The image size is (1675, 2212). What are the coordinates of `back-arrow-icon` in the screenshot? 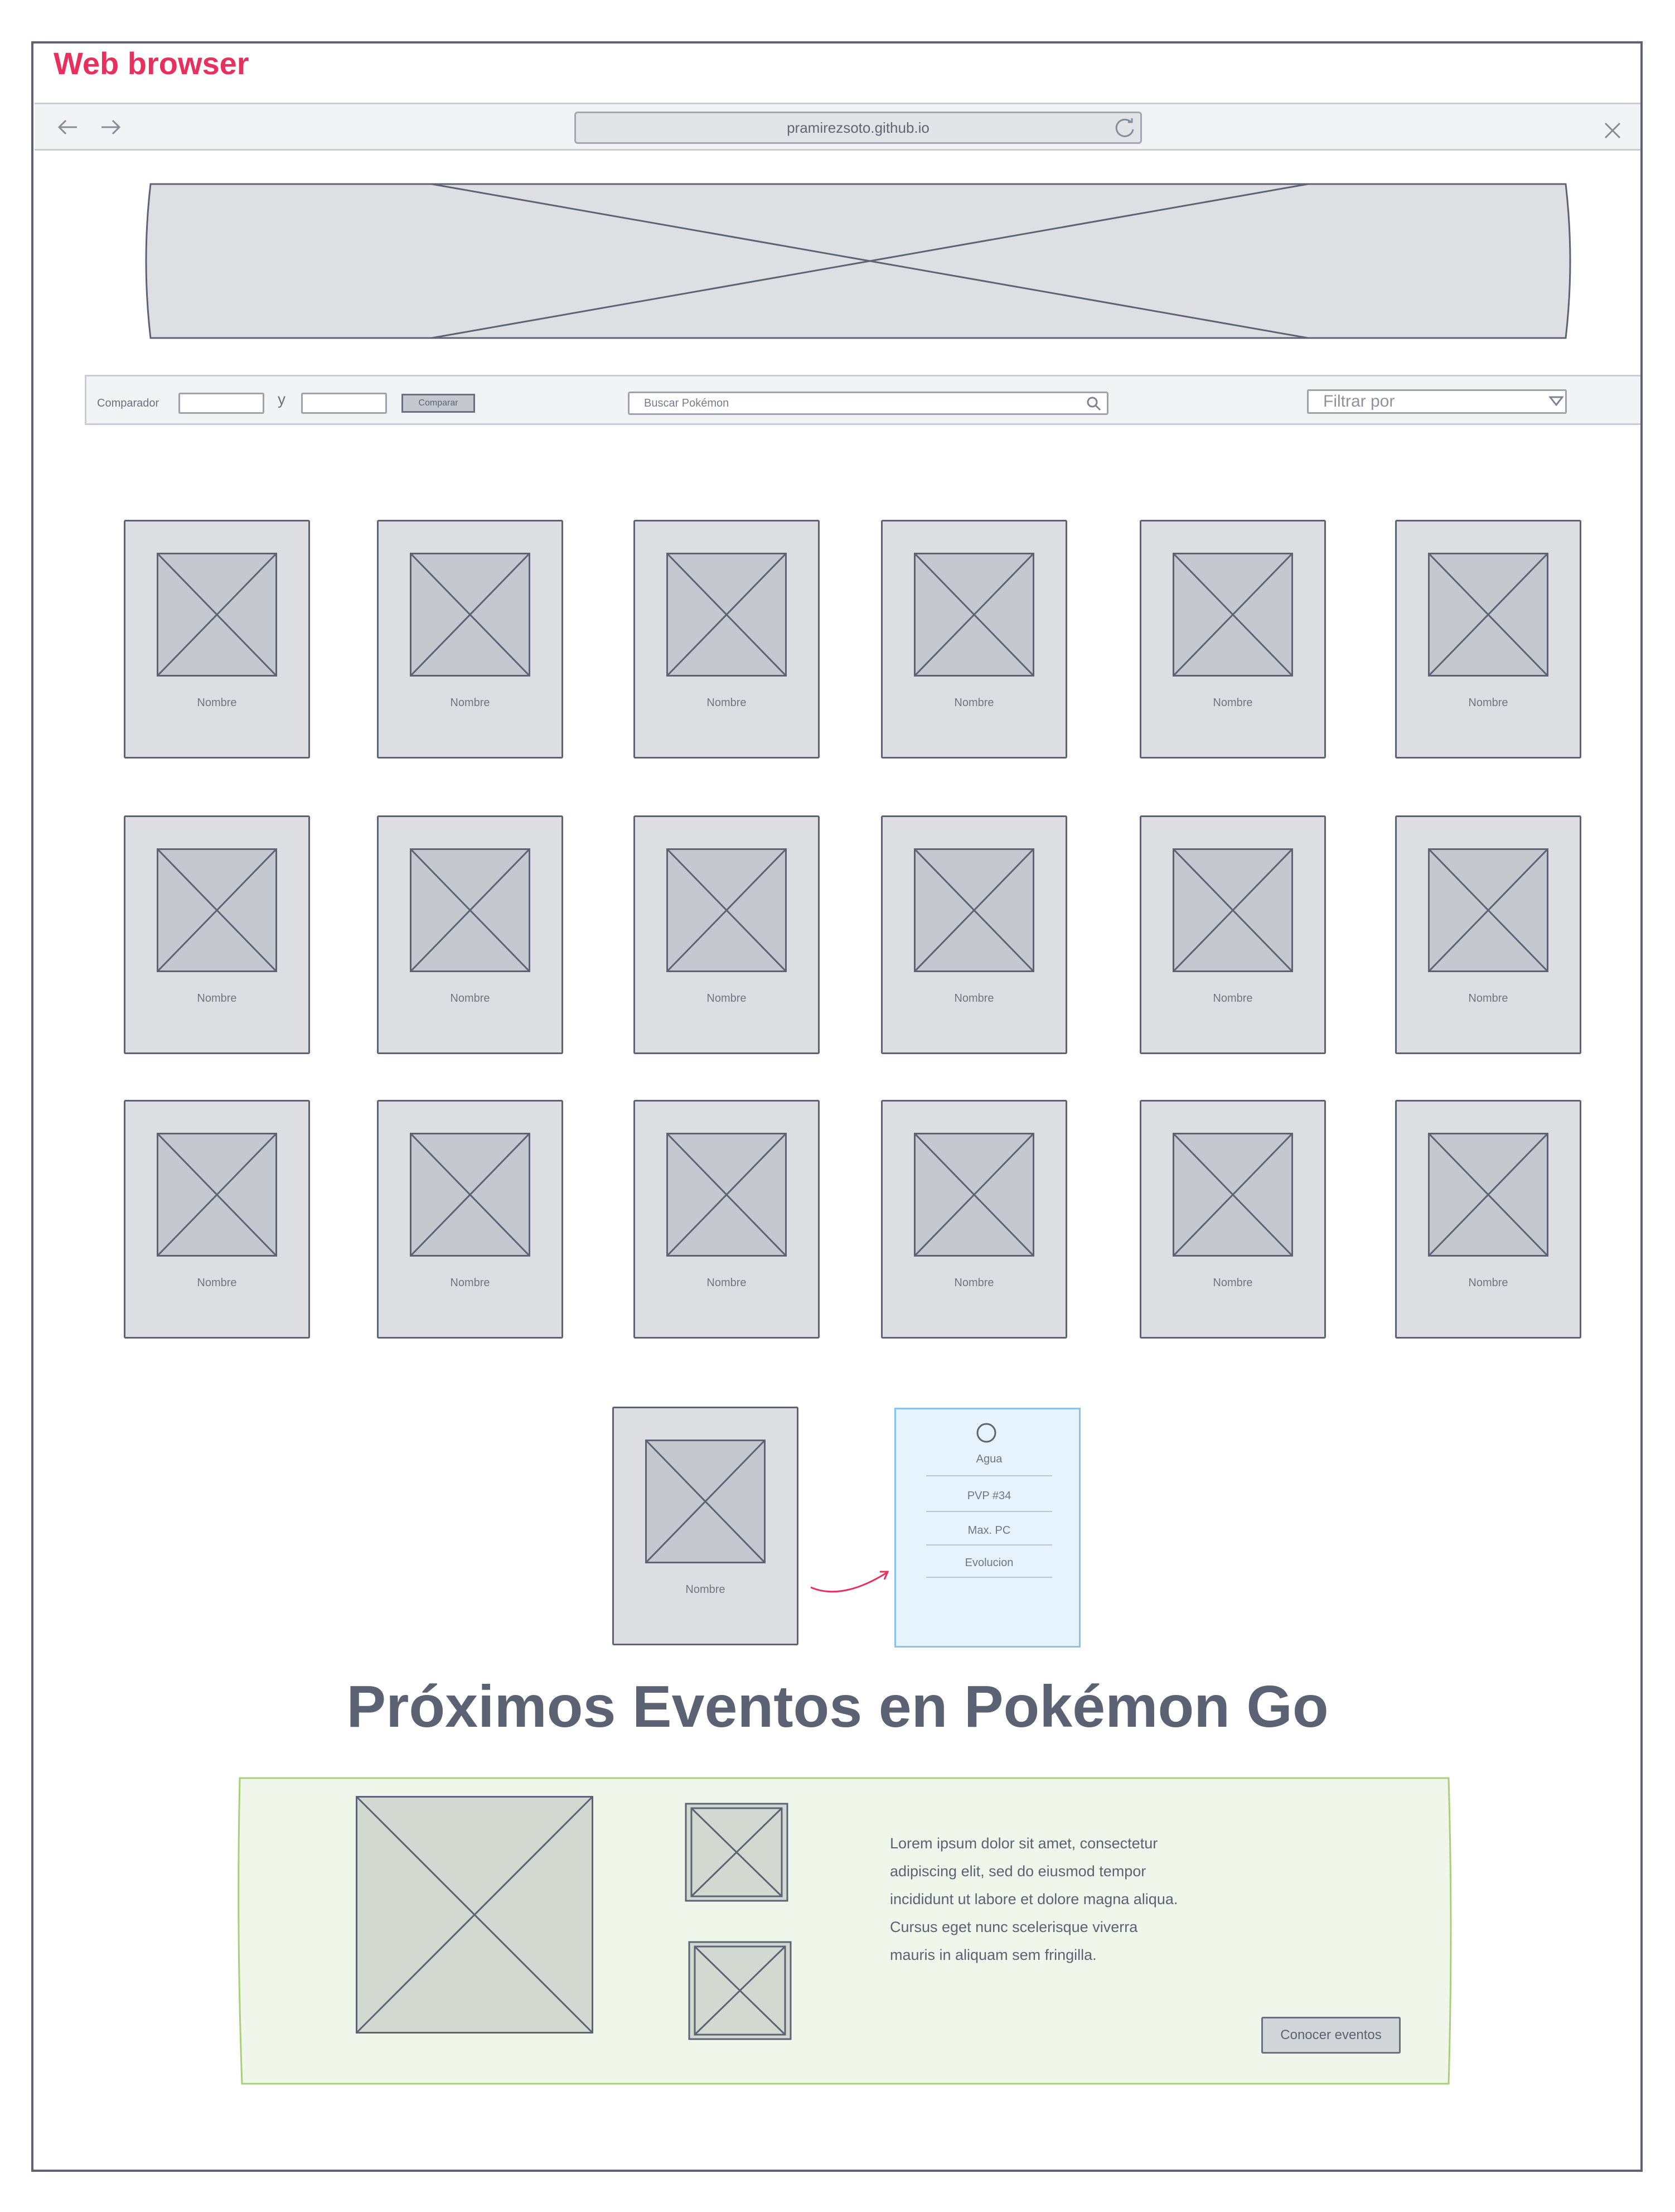 It's located at (68, 127).